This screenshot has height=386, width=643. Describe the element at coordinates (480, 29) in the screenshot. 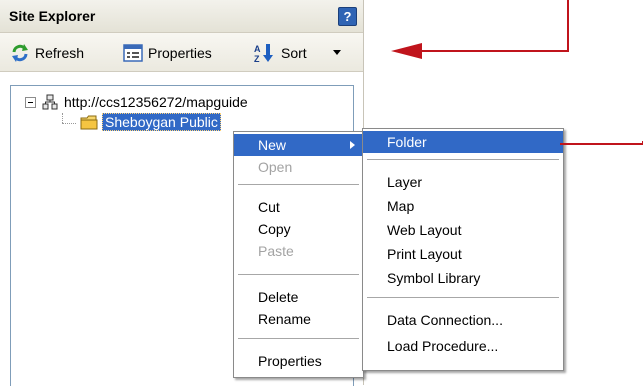

I see `annotation-arrow-toolbar` at that location.